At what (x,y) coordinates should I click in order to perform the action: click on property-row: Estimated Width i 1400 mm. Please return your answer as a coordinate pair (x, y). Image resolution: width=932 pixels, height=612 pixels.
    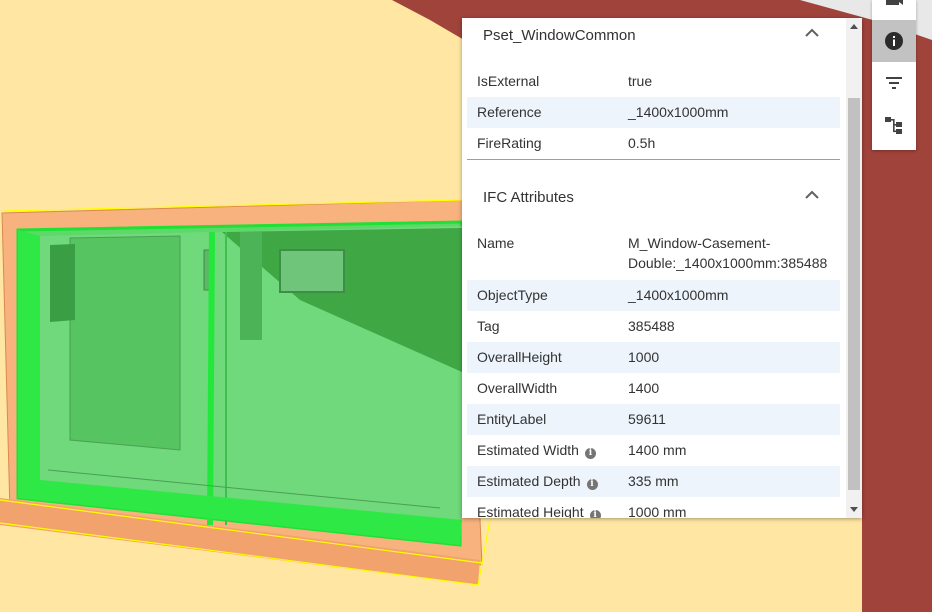
    Looking at the image, I should click on (653, 450).